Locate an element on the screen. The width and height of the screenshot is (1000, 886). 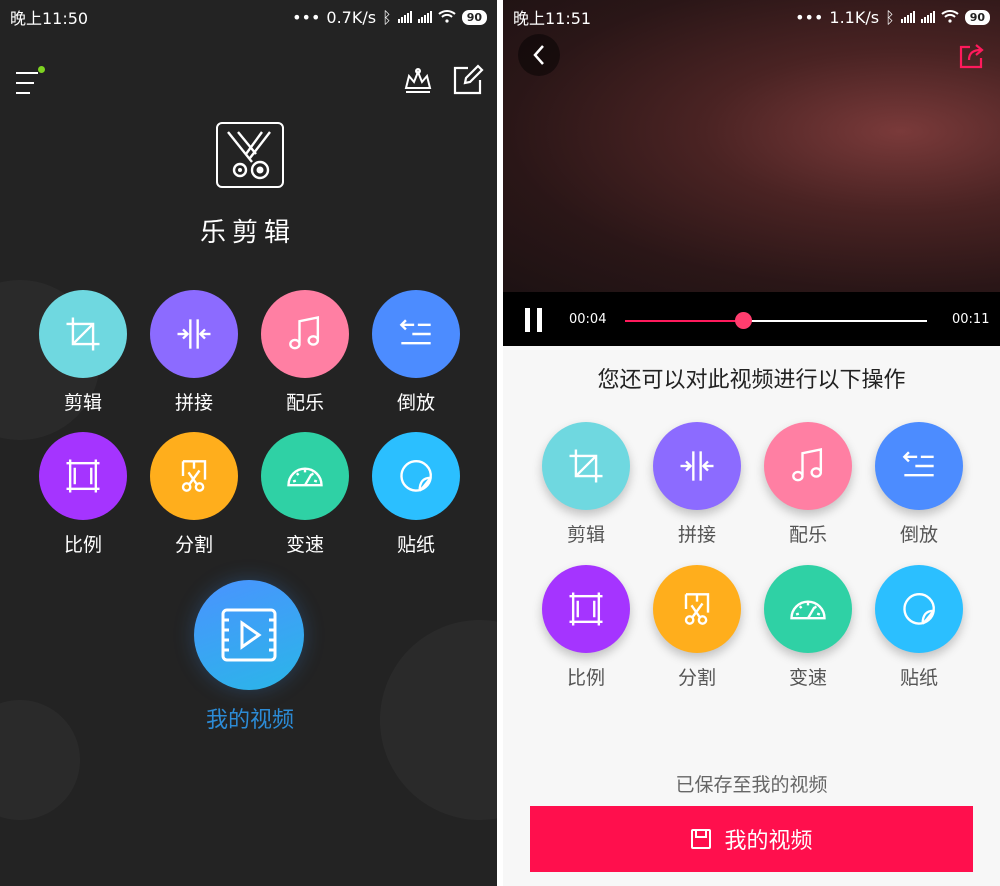
reverse-icon is located at coordinates (919, 466).